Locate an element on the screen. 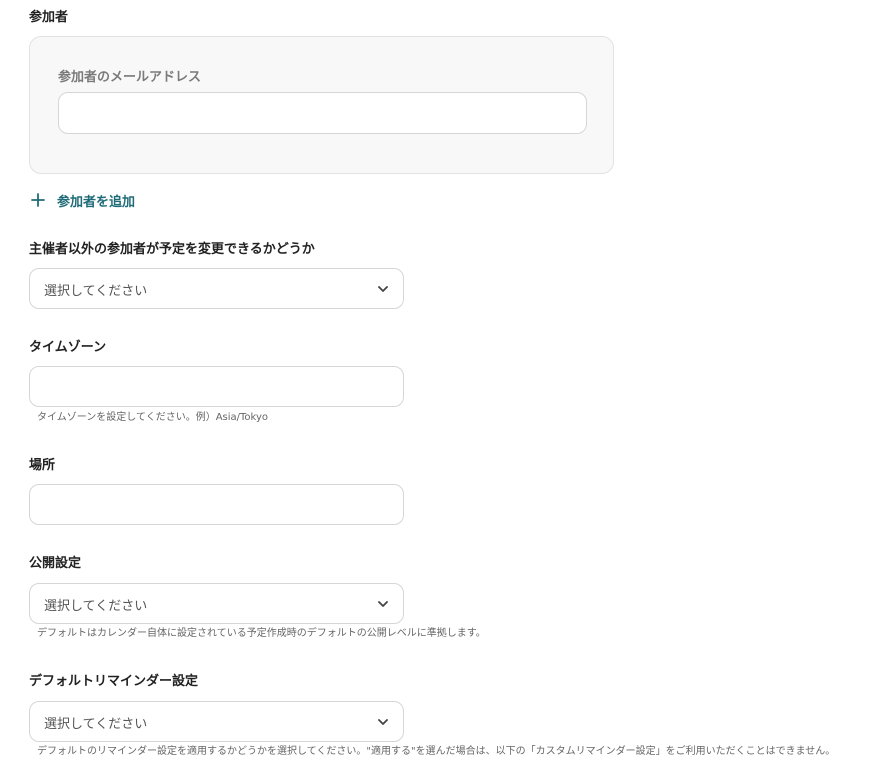  attendee-email-label: 参加者のメールアドレス is located at coordinates (130, 77).